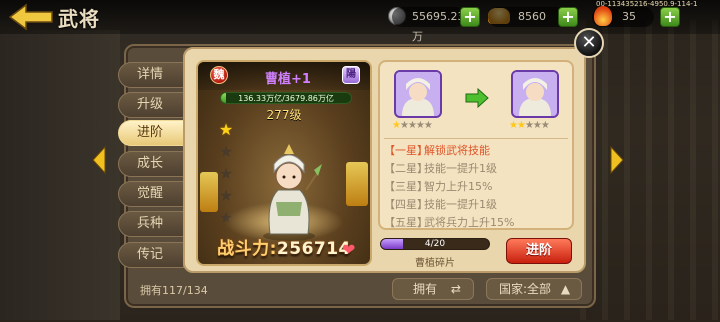 The width and height of the screenshot is (720, 322). What do you see at coordinates (99, 160) in the screenshot?
I see `previous-general-arrow-icon` at bounding box center [99, 160].